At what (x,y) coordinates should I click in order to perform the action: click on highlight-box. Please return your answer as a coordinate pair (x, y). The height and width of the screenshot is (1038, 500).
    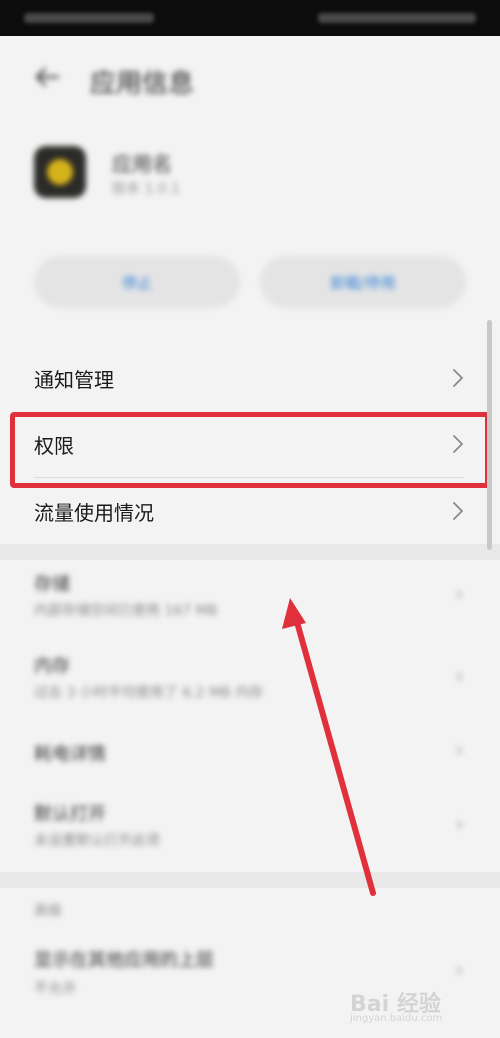
    Looking at the image, I should click on (250, 450).